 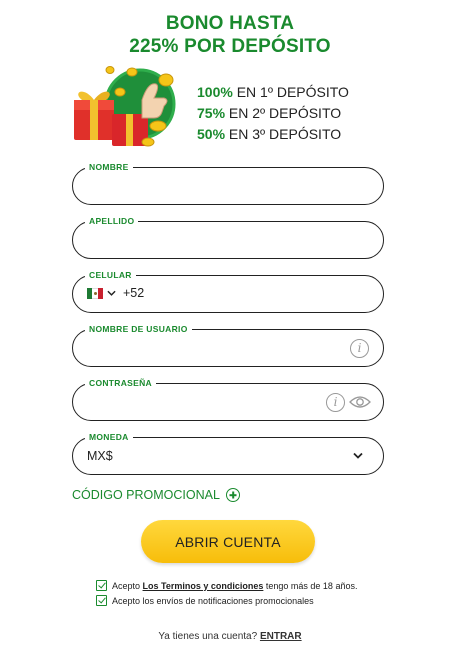 I want to click on bonus-percent: 100%, so click(x=215, y=92).